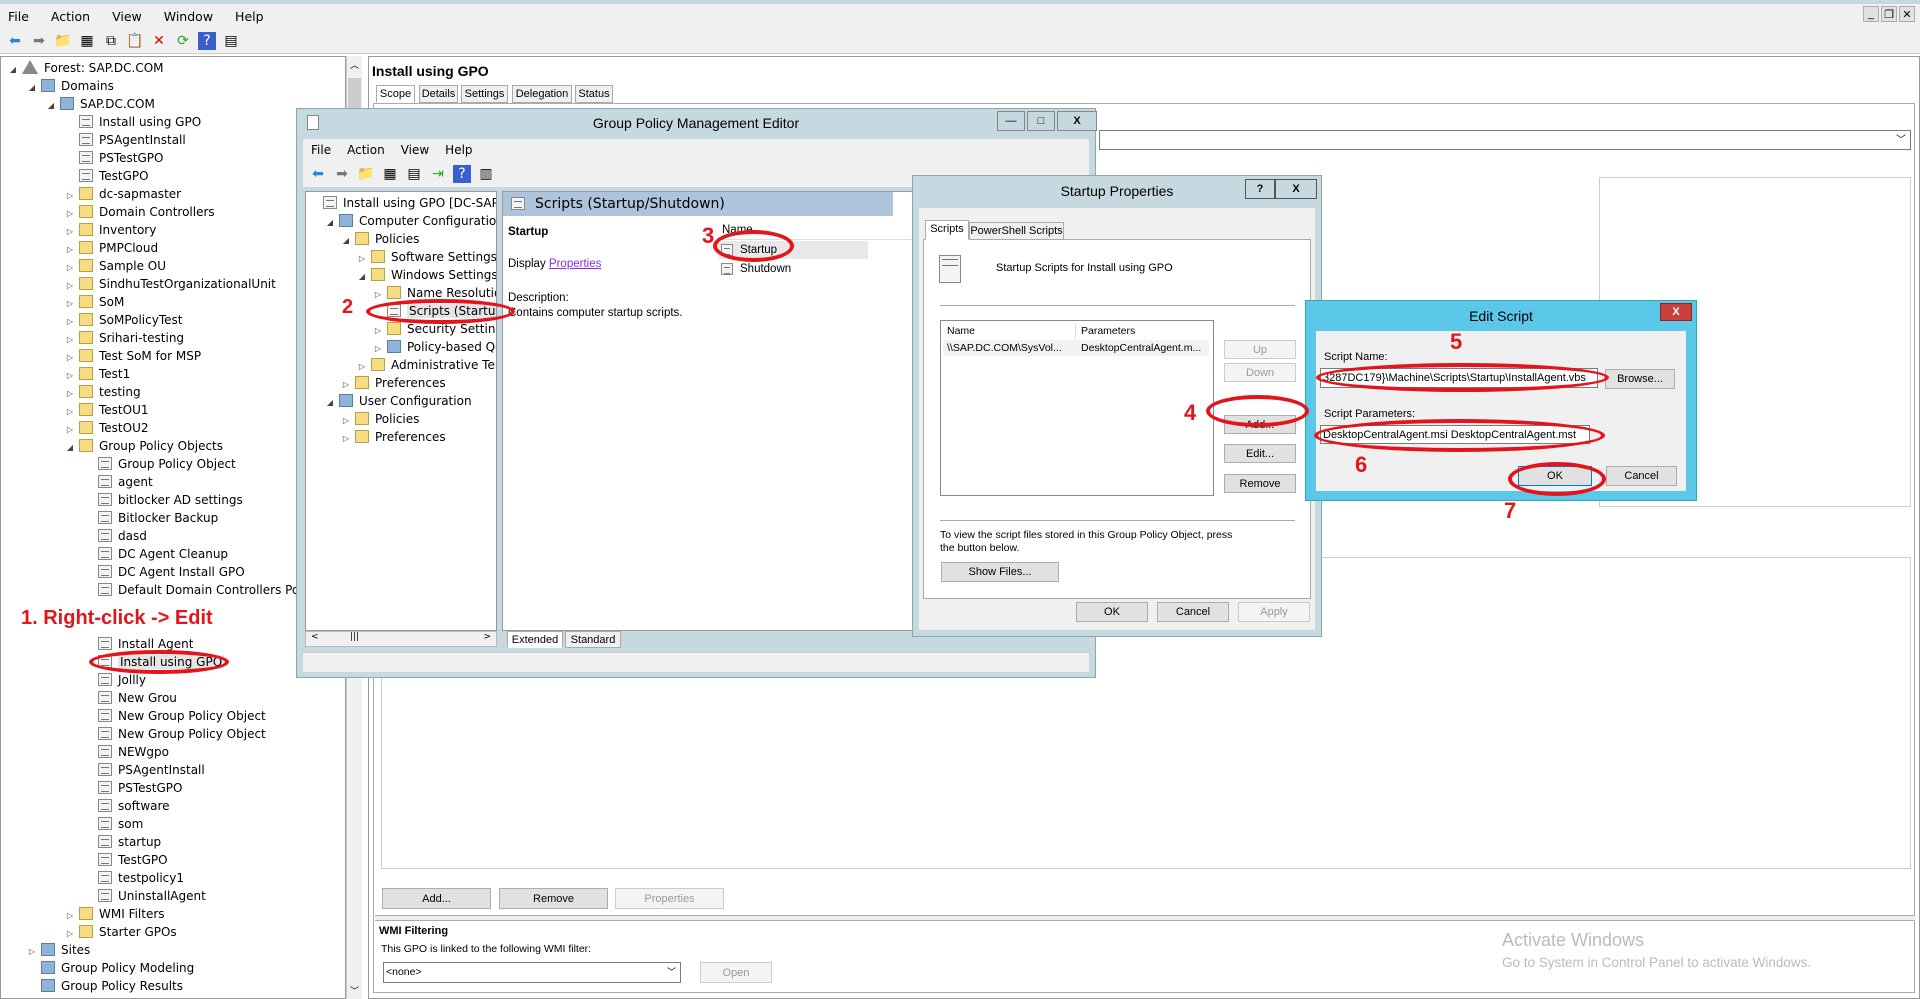 The image size is (1920, 999). I want to click on tree-item: ◢ Group Policy Objects, so click(143, 446).